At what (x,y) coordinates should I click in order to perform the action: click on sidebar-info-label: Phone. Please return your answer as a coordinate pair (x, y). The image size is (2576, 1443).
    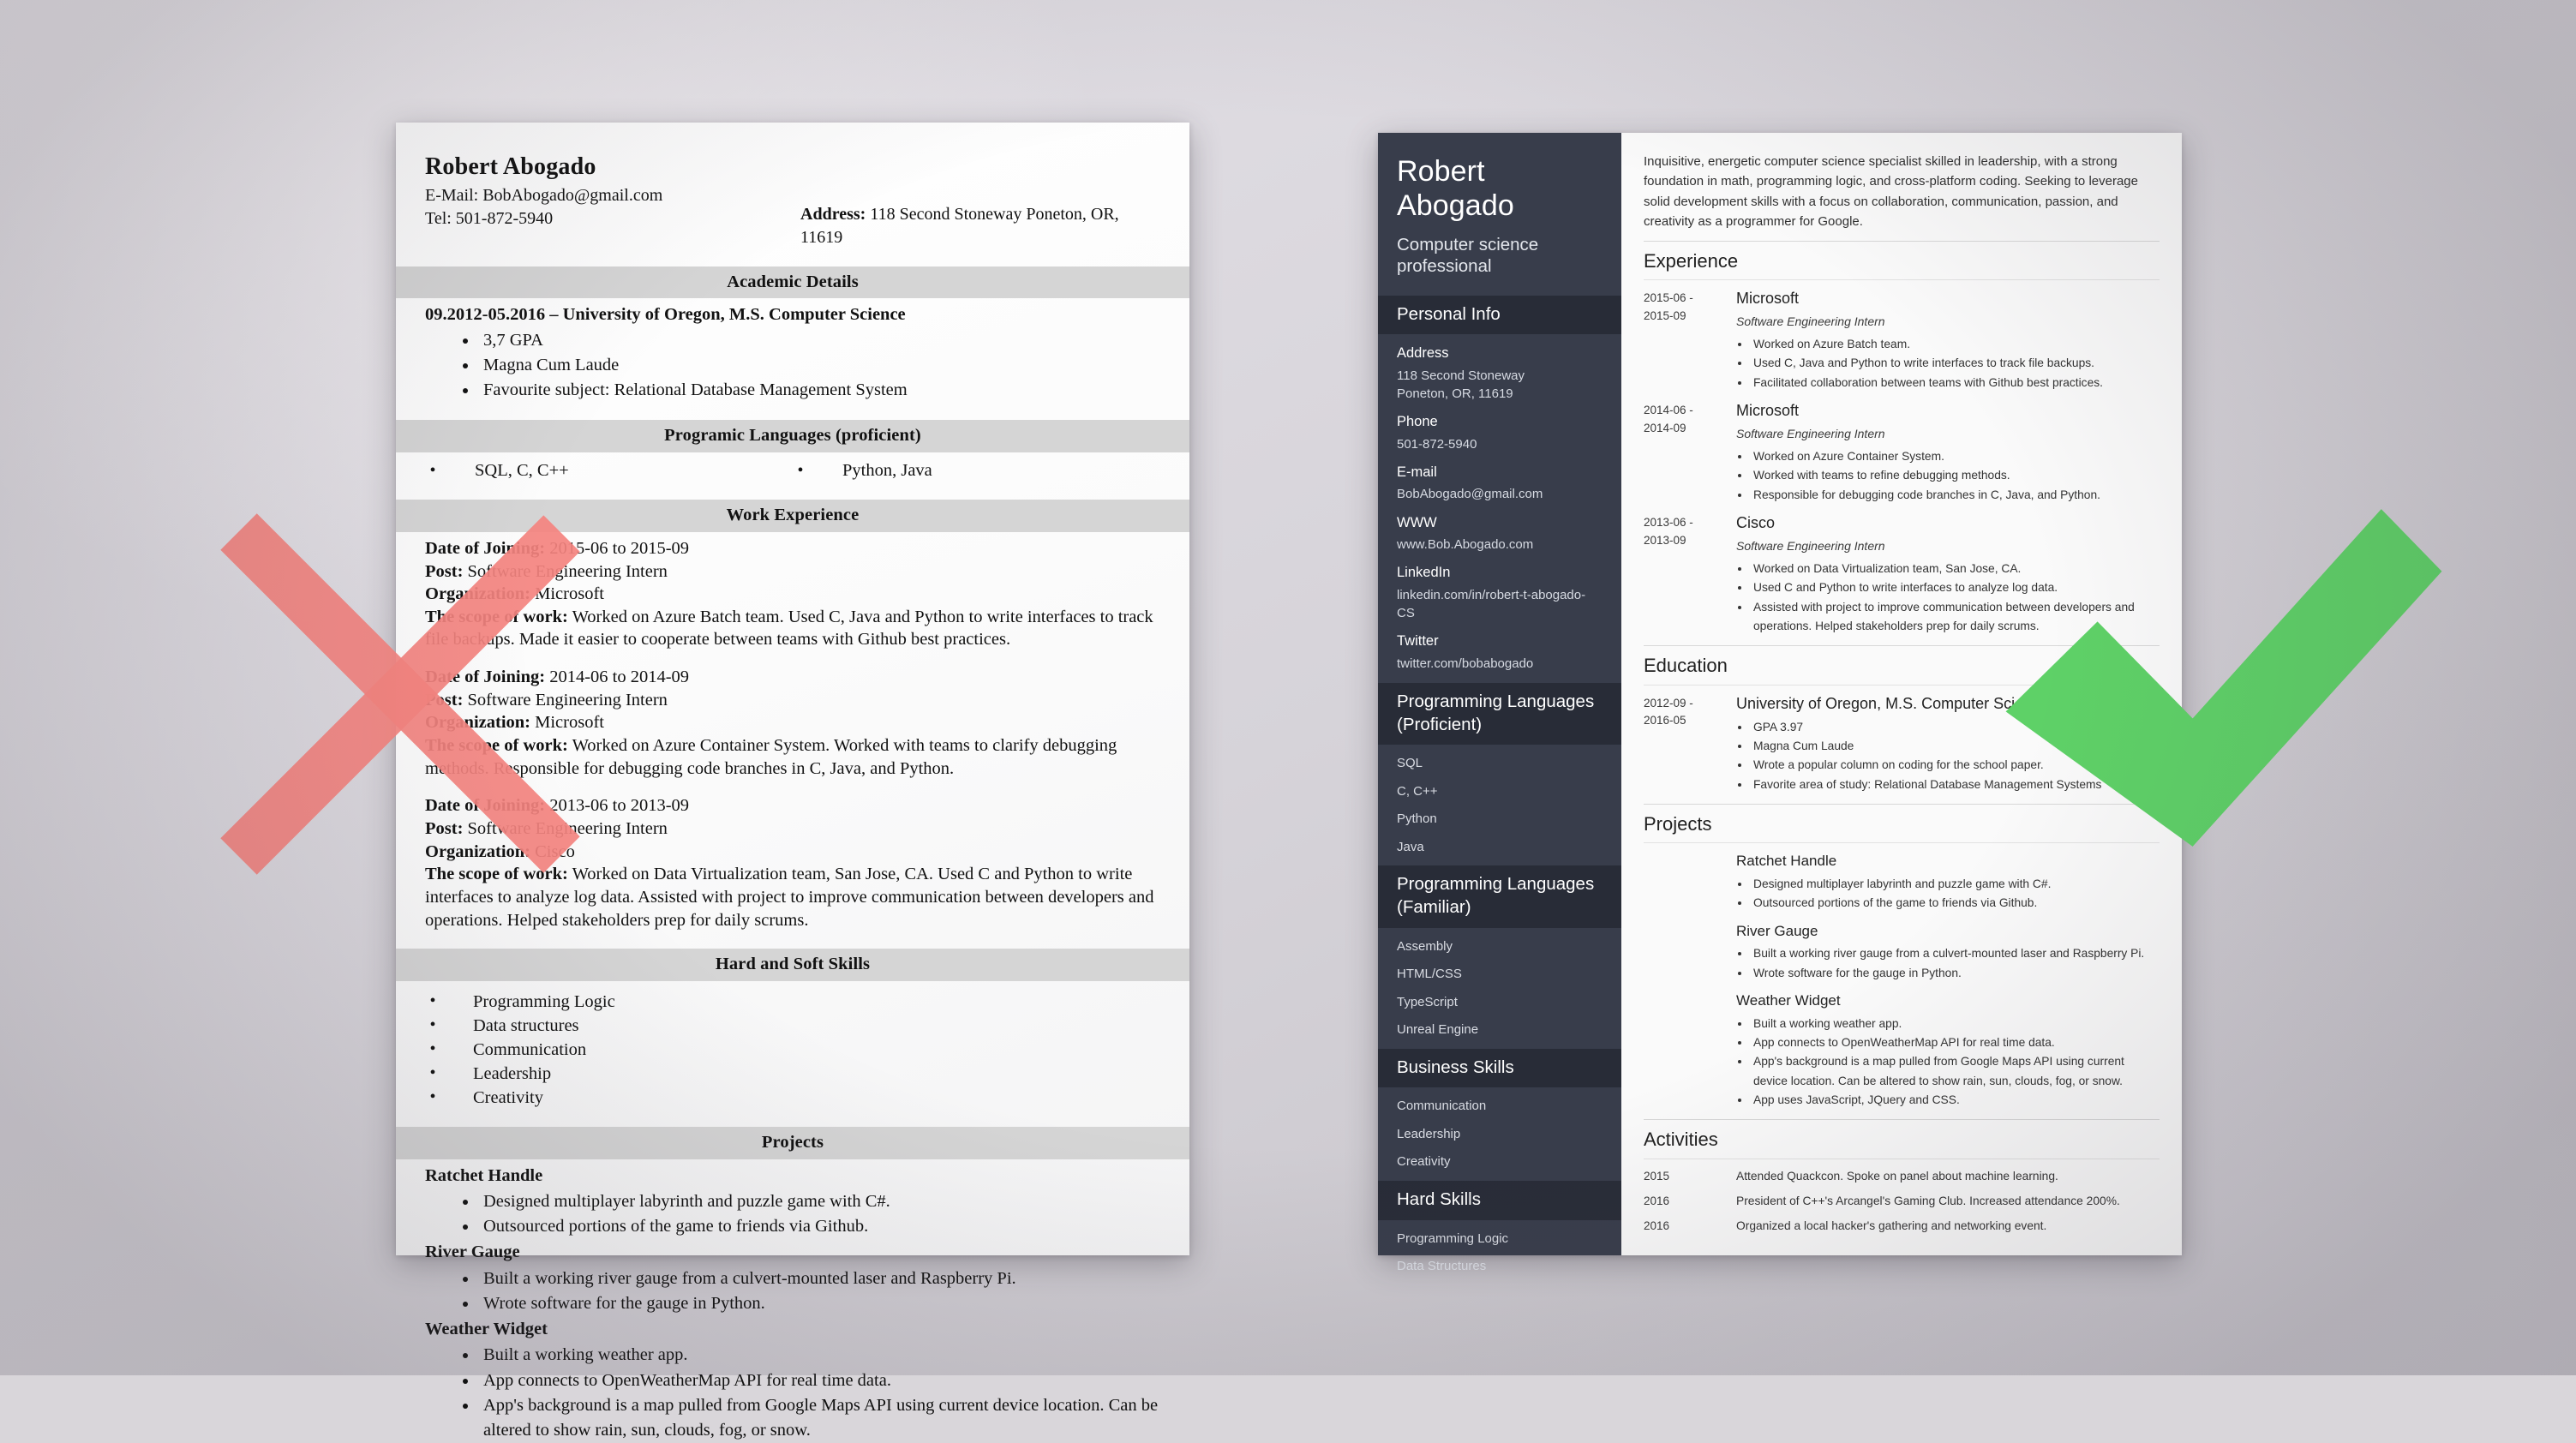
    Looking at the image, I should click on (1417, 422).